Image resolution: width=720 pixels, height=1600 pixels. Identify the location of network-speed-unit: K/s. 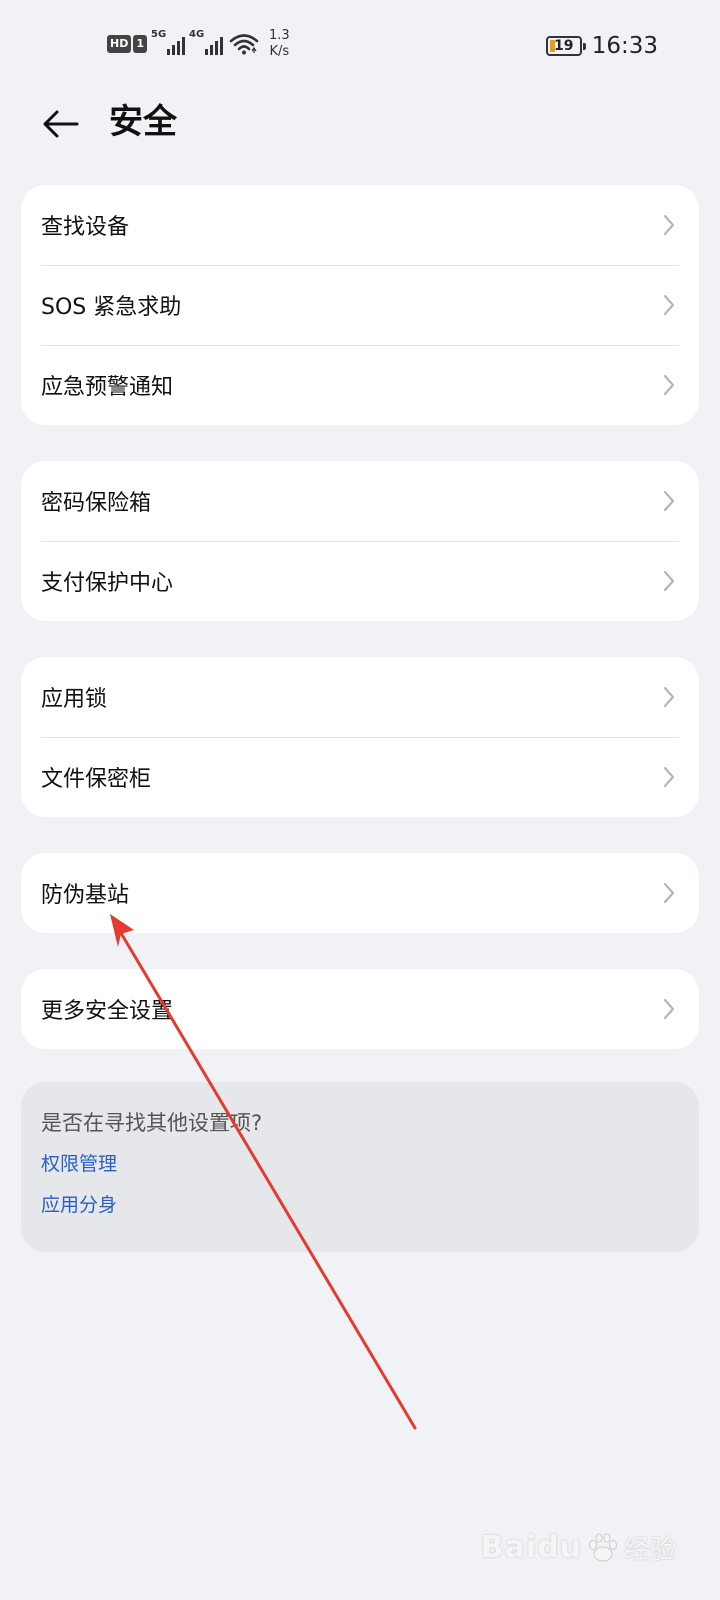
(279, 51).